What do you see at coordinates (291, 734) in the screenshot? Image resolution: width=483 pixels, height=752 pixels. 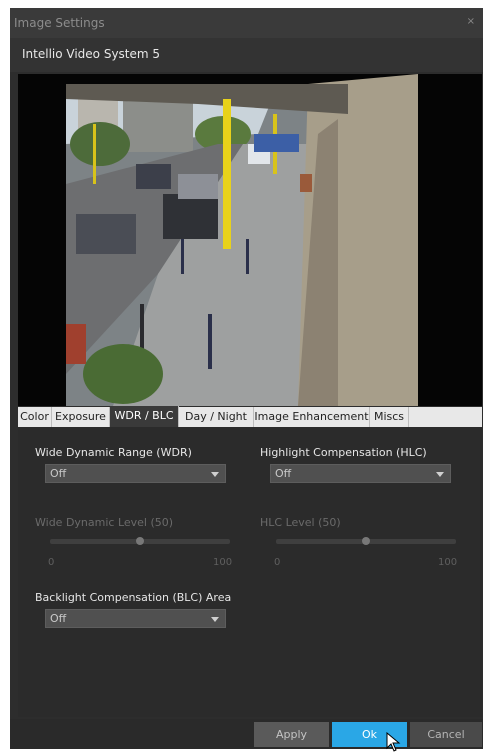 I see `apply-button: Apply` at bounding box center [291, 734].